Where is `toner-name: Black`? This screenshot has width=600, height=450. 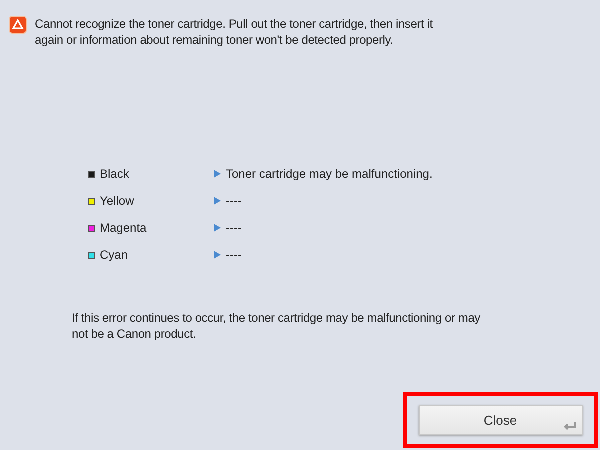 toner-name: Black is located at coordinates (115, 174).